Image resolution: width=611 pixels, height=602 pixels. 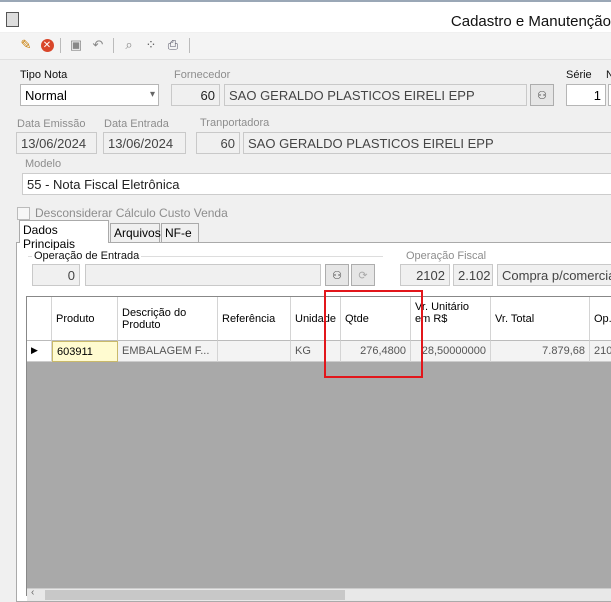 What do you see at coordinates (451, 351) in the screenshot?
I see `cell-vr-unitario: 28,50000000` at bounding box center [451, 351].